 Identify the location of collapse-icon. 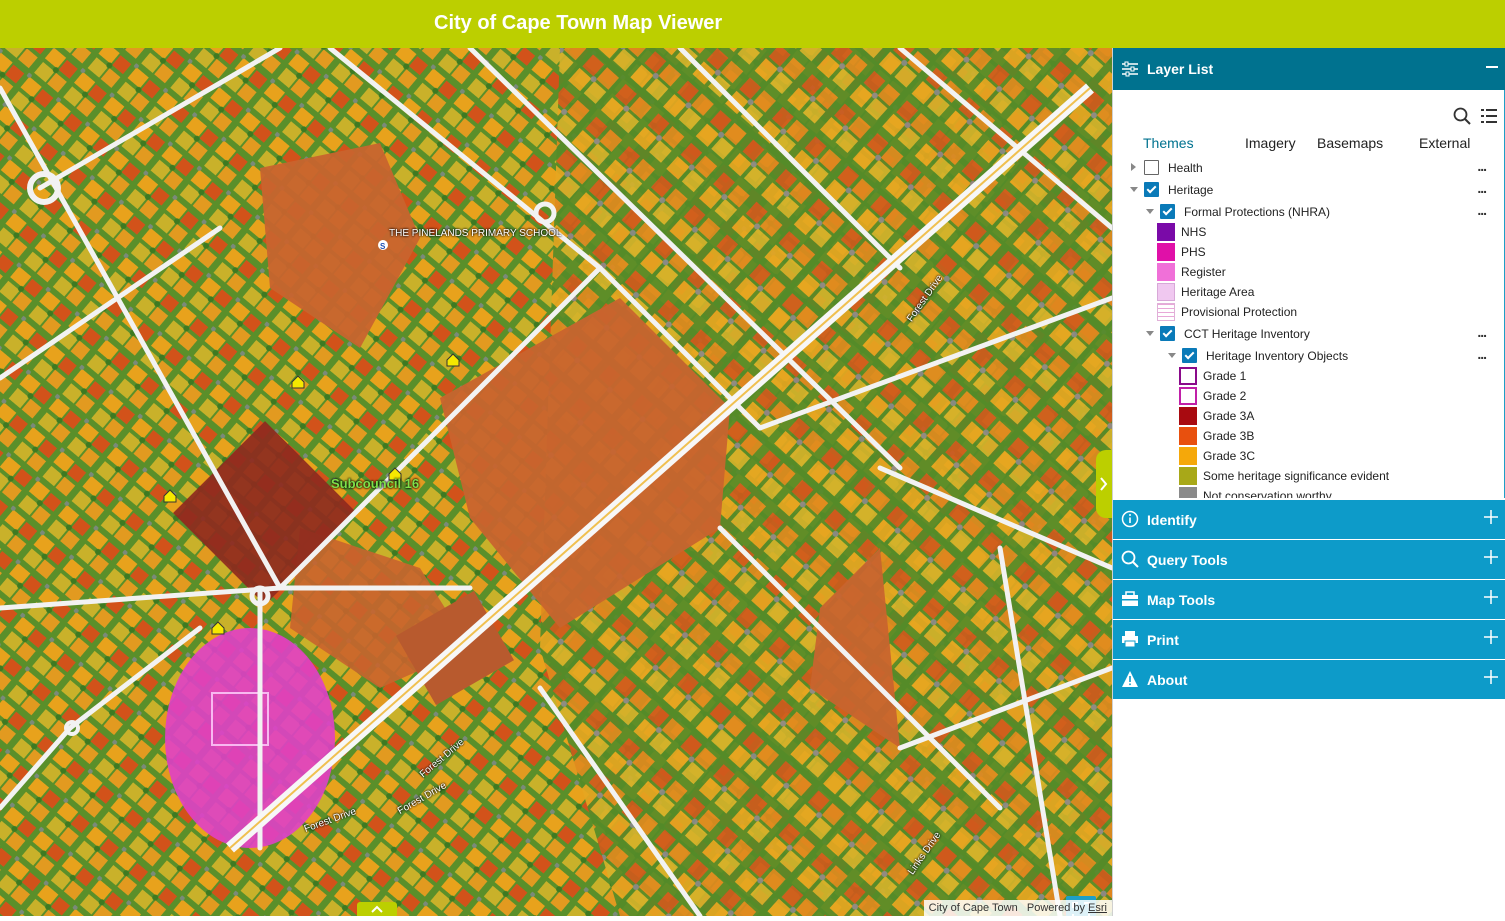
(1492, 67).